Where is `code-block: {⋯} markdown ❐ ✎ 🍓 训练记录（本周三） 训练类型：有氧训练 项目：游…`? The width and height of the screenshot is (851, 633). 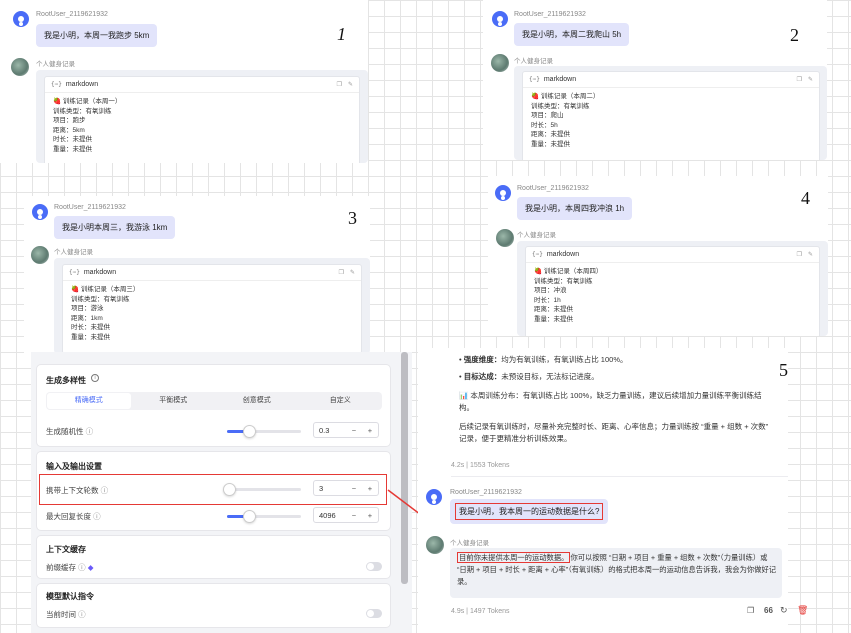
code-block: {⋯} markdown ❐ ✎ 🍓 训练记录（本周三） 训练类型：有氧训练 项目：游… is located at coordinates (212, 309).